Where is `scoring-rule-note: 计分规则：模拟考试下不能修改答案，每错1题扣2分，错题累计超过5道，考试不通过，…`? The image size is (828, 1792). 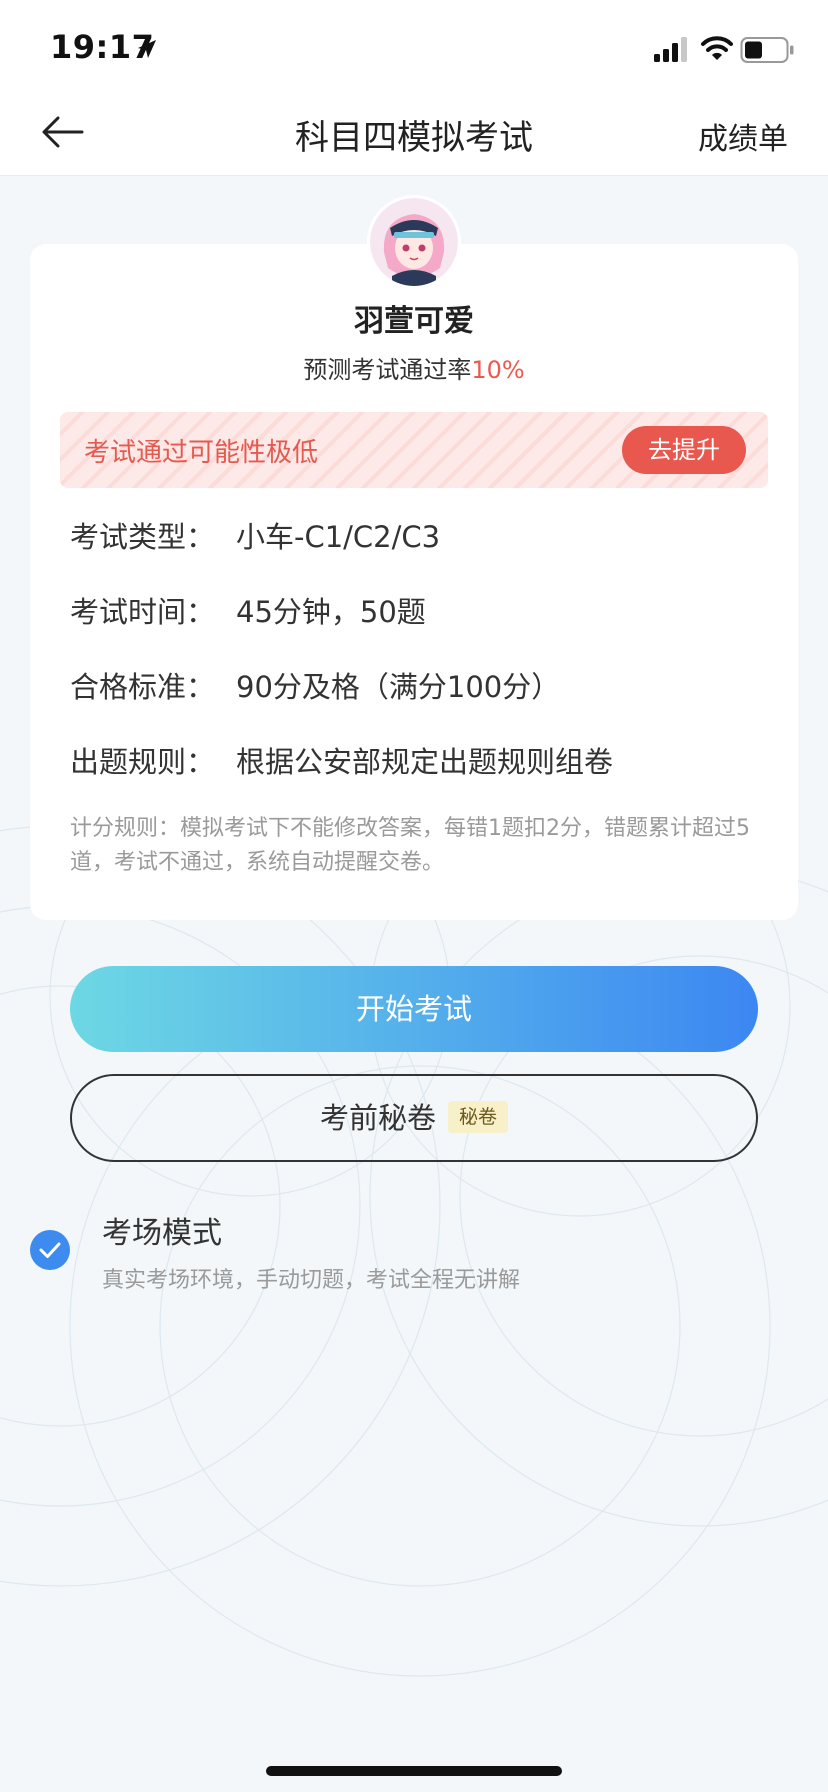 scoring-rule-note: 计分规则：模拟考试下不能修改答案，每错1题扣2分，错题累计超过5道，考试不通过，… is located at coordinates (410, 845).